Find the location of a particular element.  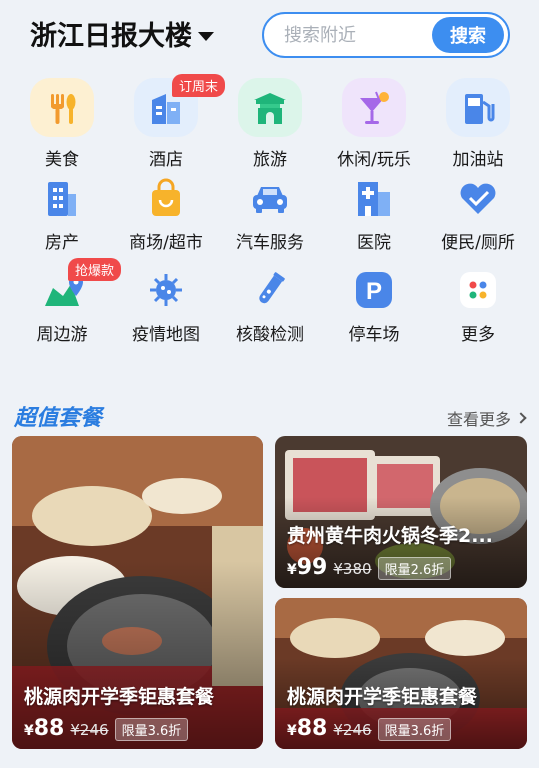

price-row: ¥99 ¥380 限量2.6折 is located at coordinates (369, 567).